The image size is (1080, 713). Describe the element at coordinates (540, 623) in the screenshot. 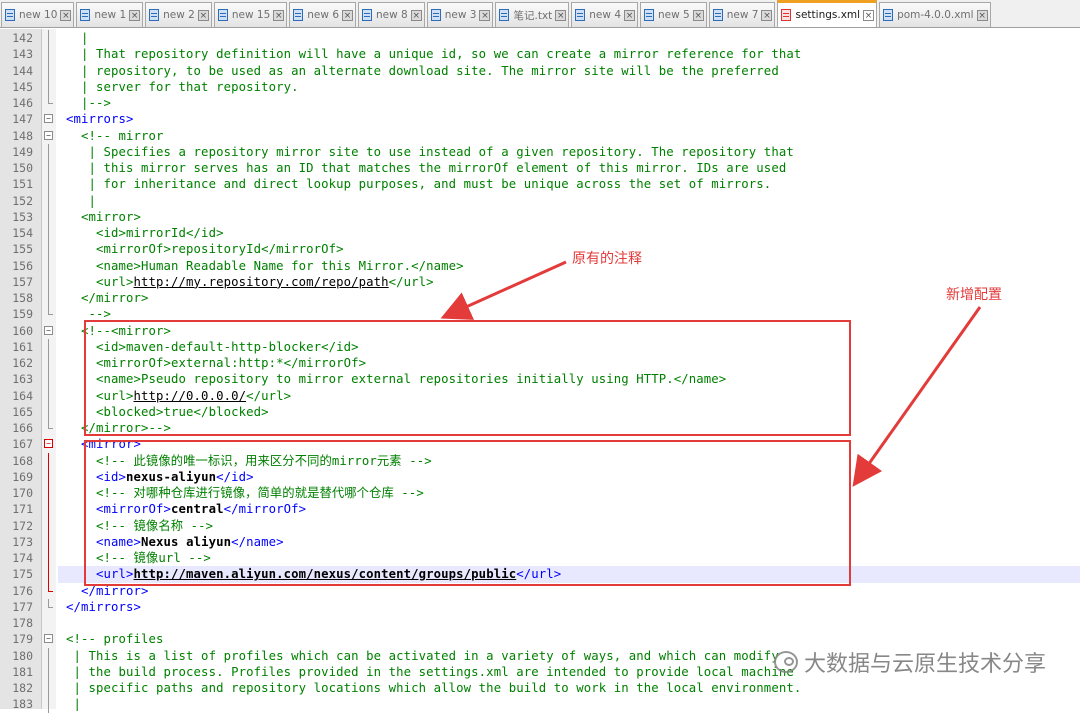

I see `code-line: 178` at that location.